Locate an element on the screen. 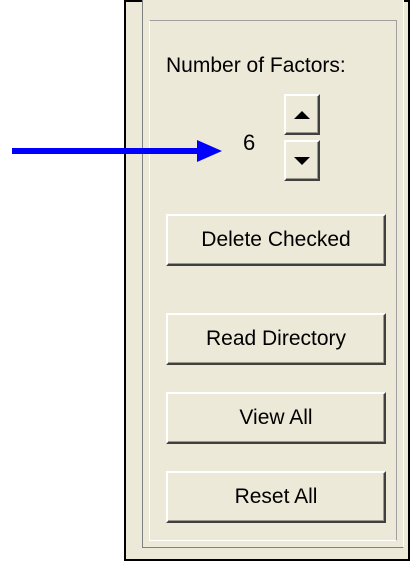 This screenshot has height=563, width=412. arrow-right-icon is located at coordinates (117, 151).